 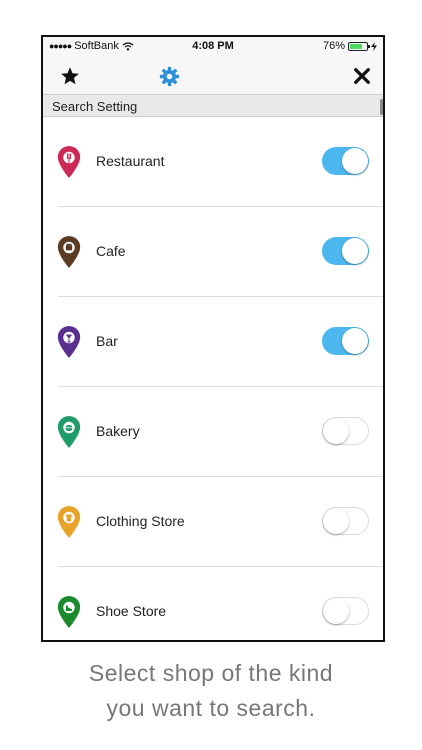 What do you see at coordinates (69, 522) in the screenshot?
I see `shirt-icon` at bounding box center [69, 522].